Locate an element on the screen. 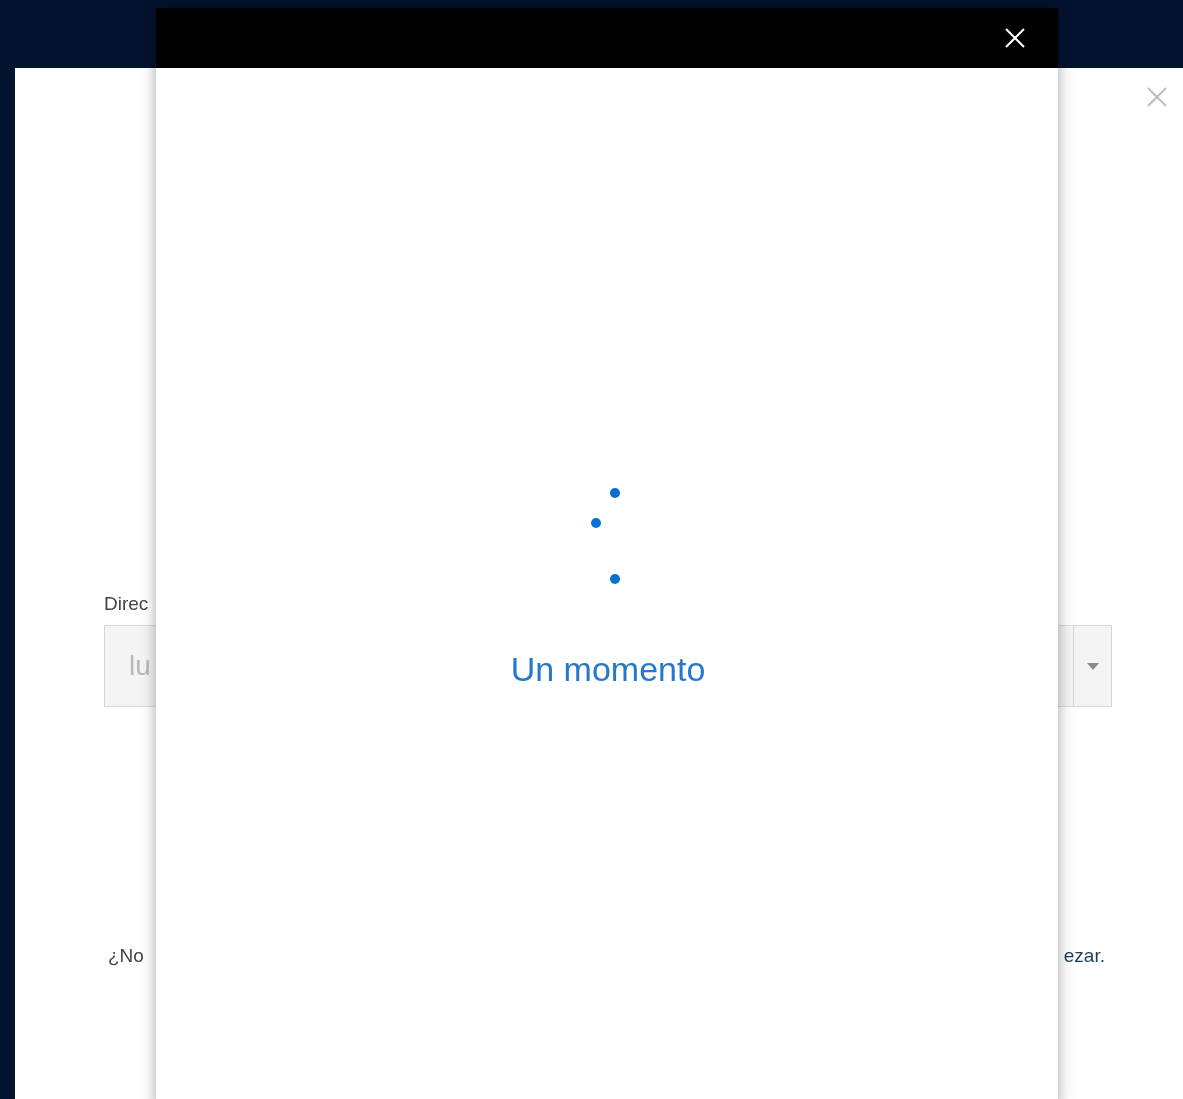 The image size is (1183, 1099). caret-icon is located at coordinates (1092, 666).